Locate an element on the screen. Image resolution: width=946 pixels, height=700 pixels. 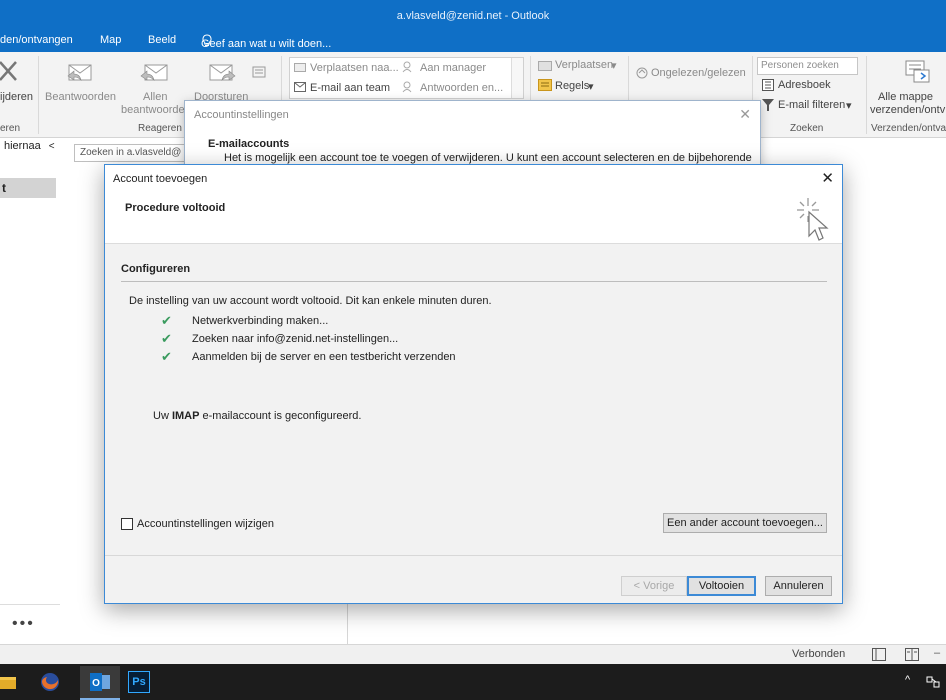
rules-button: Regels is located at coordinates (572, 86).